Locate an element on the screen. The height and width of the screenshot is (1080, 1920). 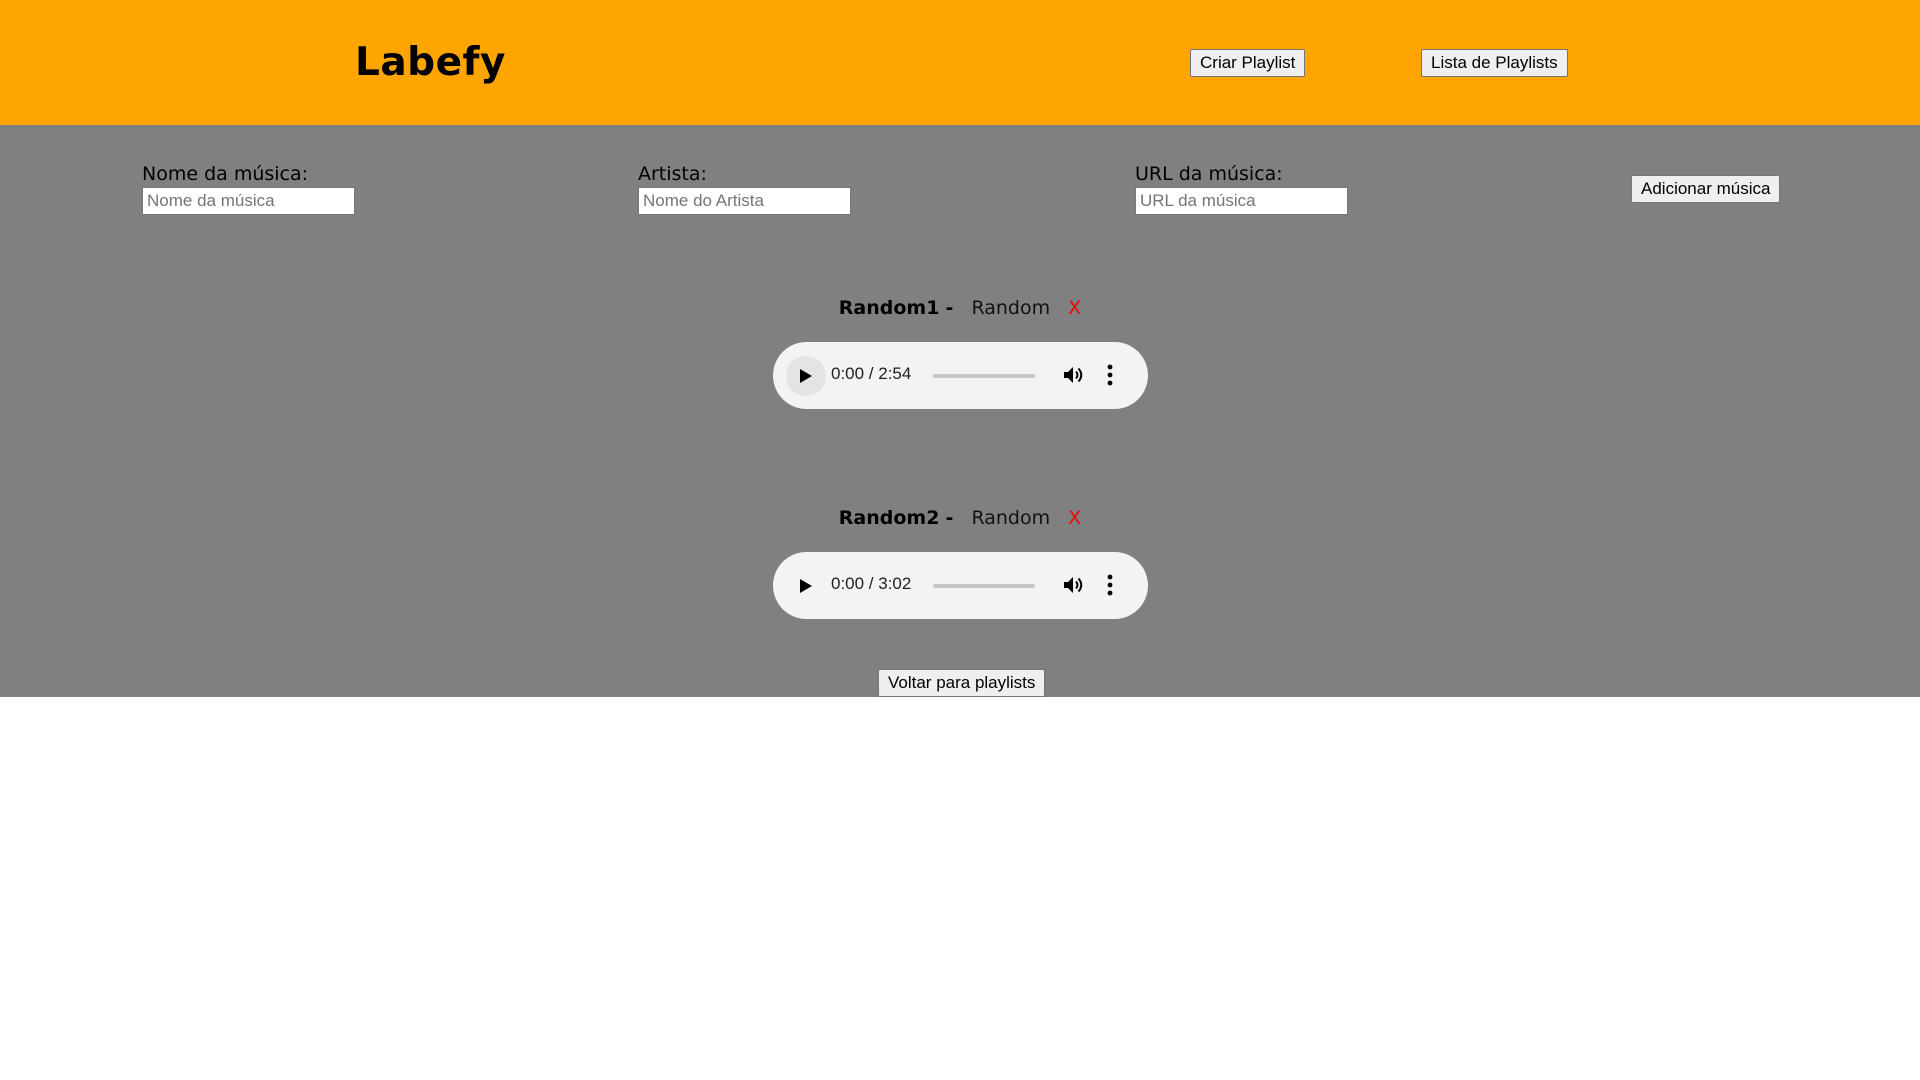
song-name-label: Nome da música: is located at coordinates (225, 174).